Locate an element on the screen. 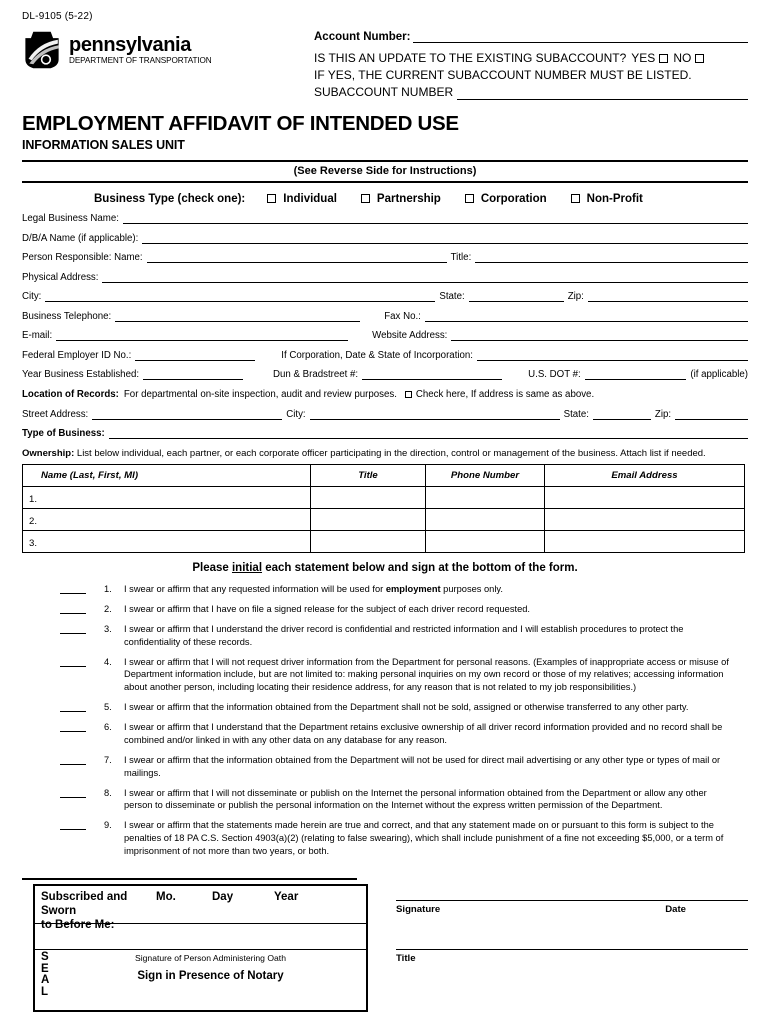  row-1-email is located at coordinates (644, 498).